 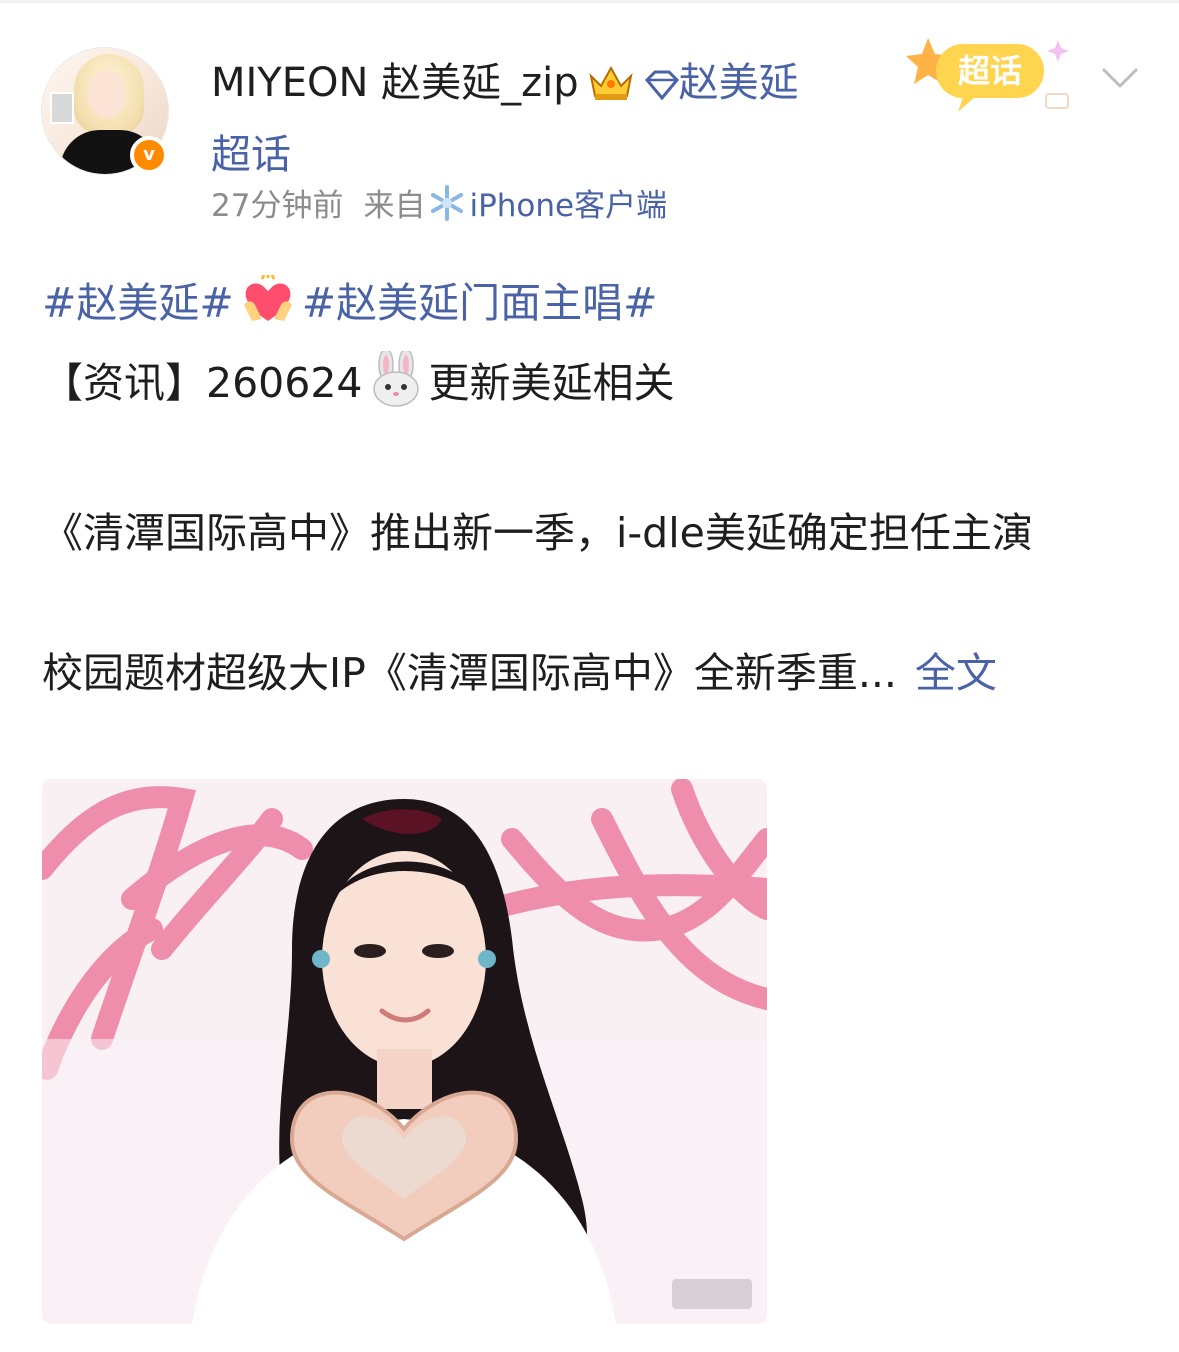 What do you see at coordinates (277, 206) in the screenshot?
I see `post-time: 27分钟前` at bounding box center [277, 206].